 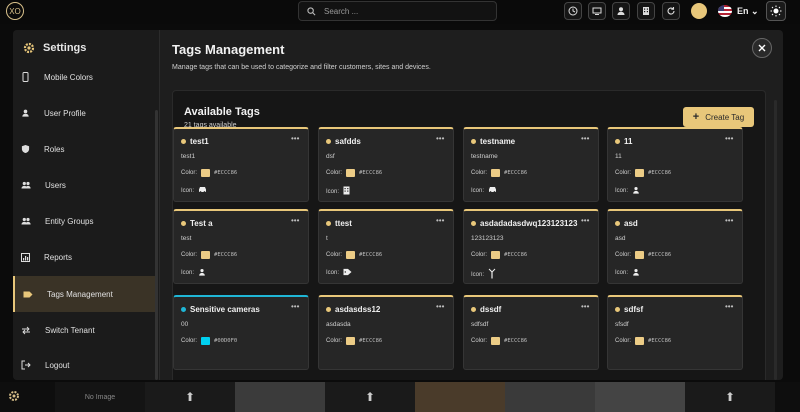 What do you see at coordinates (84, 257) in the screenshot?
I see `sidebar-item-reports: Reports` at bounding box center [84, 257].